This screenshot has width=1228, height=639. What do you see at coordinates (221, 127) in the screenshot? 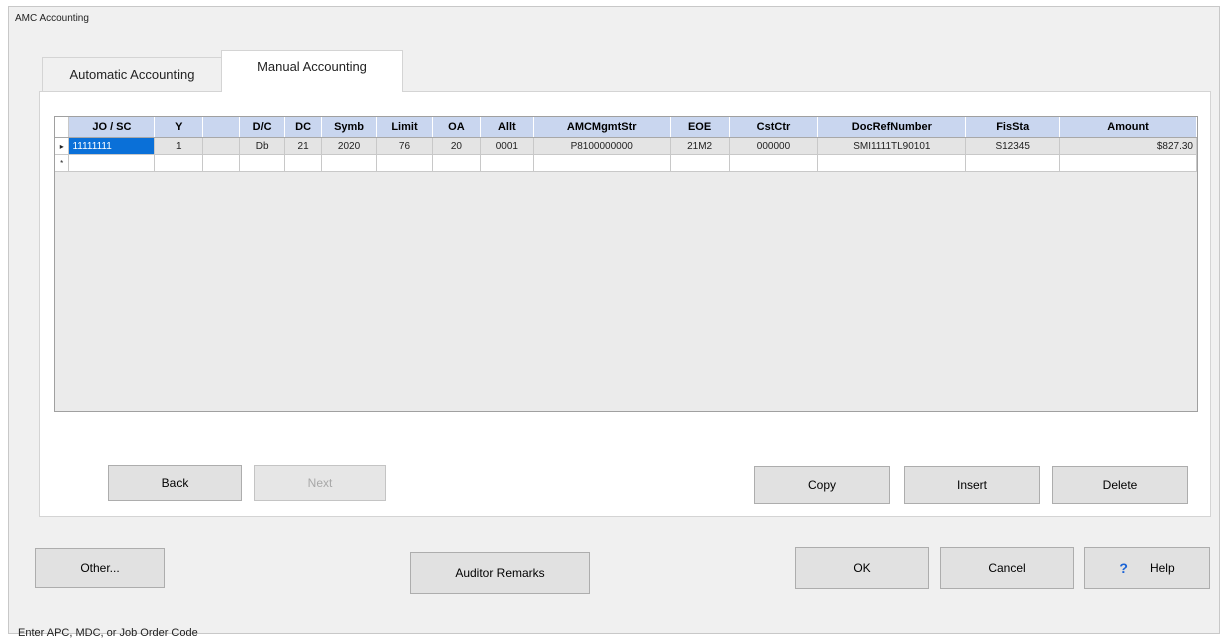
I see `column-header-blank` at bounding box center [221, 127].